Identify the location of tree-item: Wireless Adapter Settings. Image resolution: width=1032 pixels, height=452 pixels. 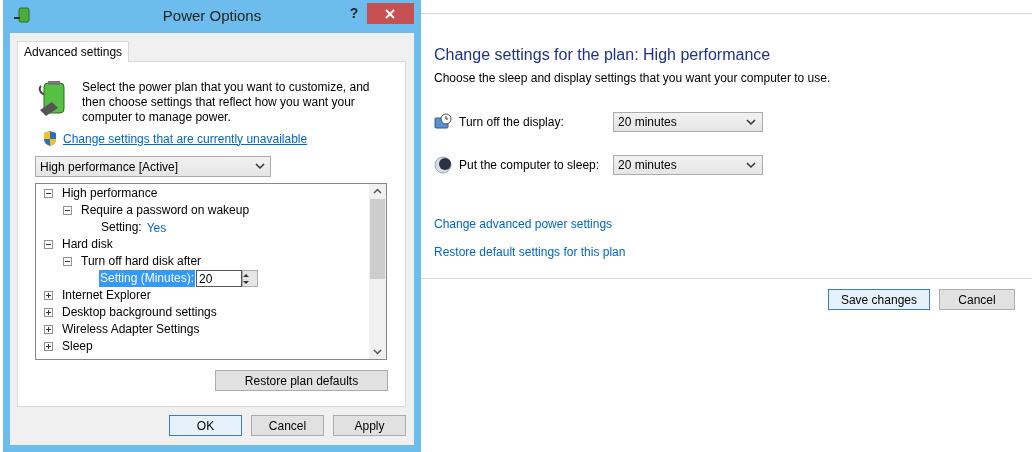
(131, 329).